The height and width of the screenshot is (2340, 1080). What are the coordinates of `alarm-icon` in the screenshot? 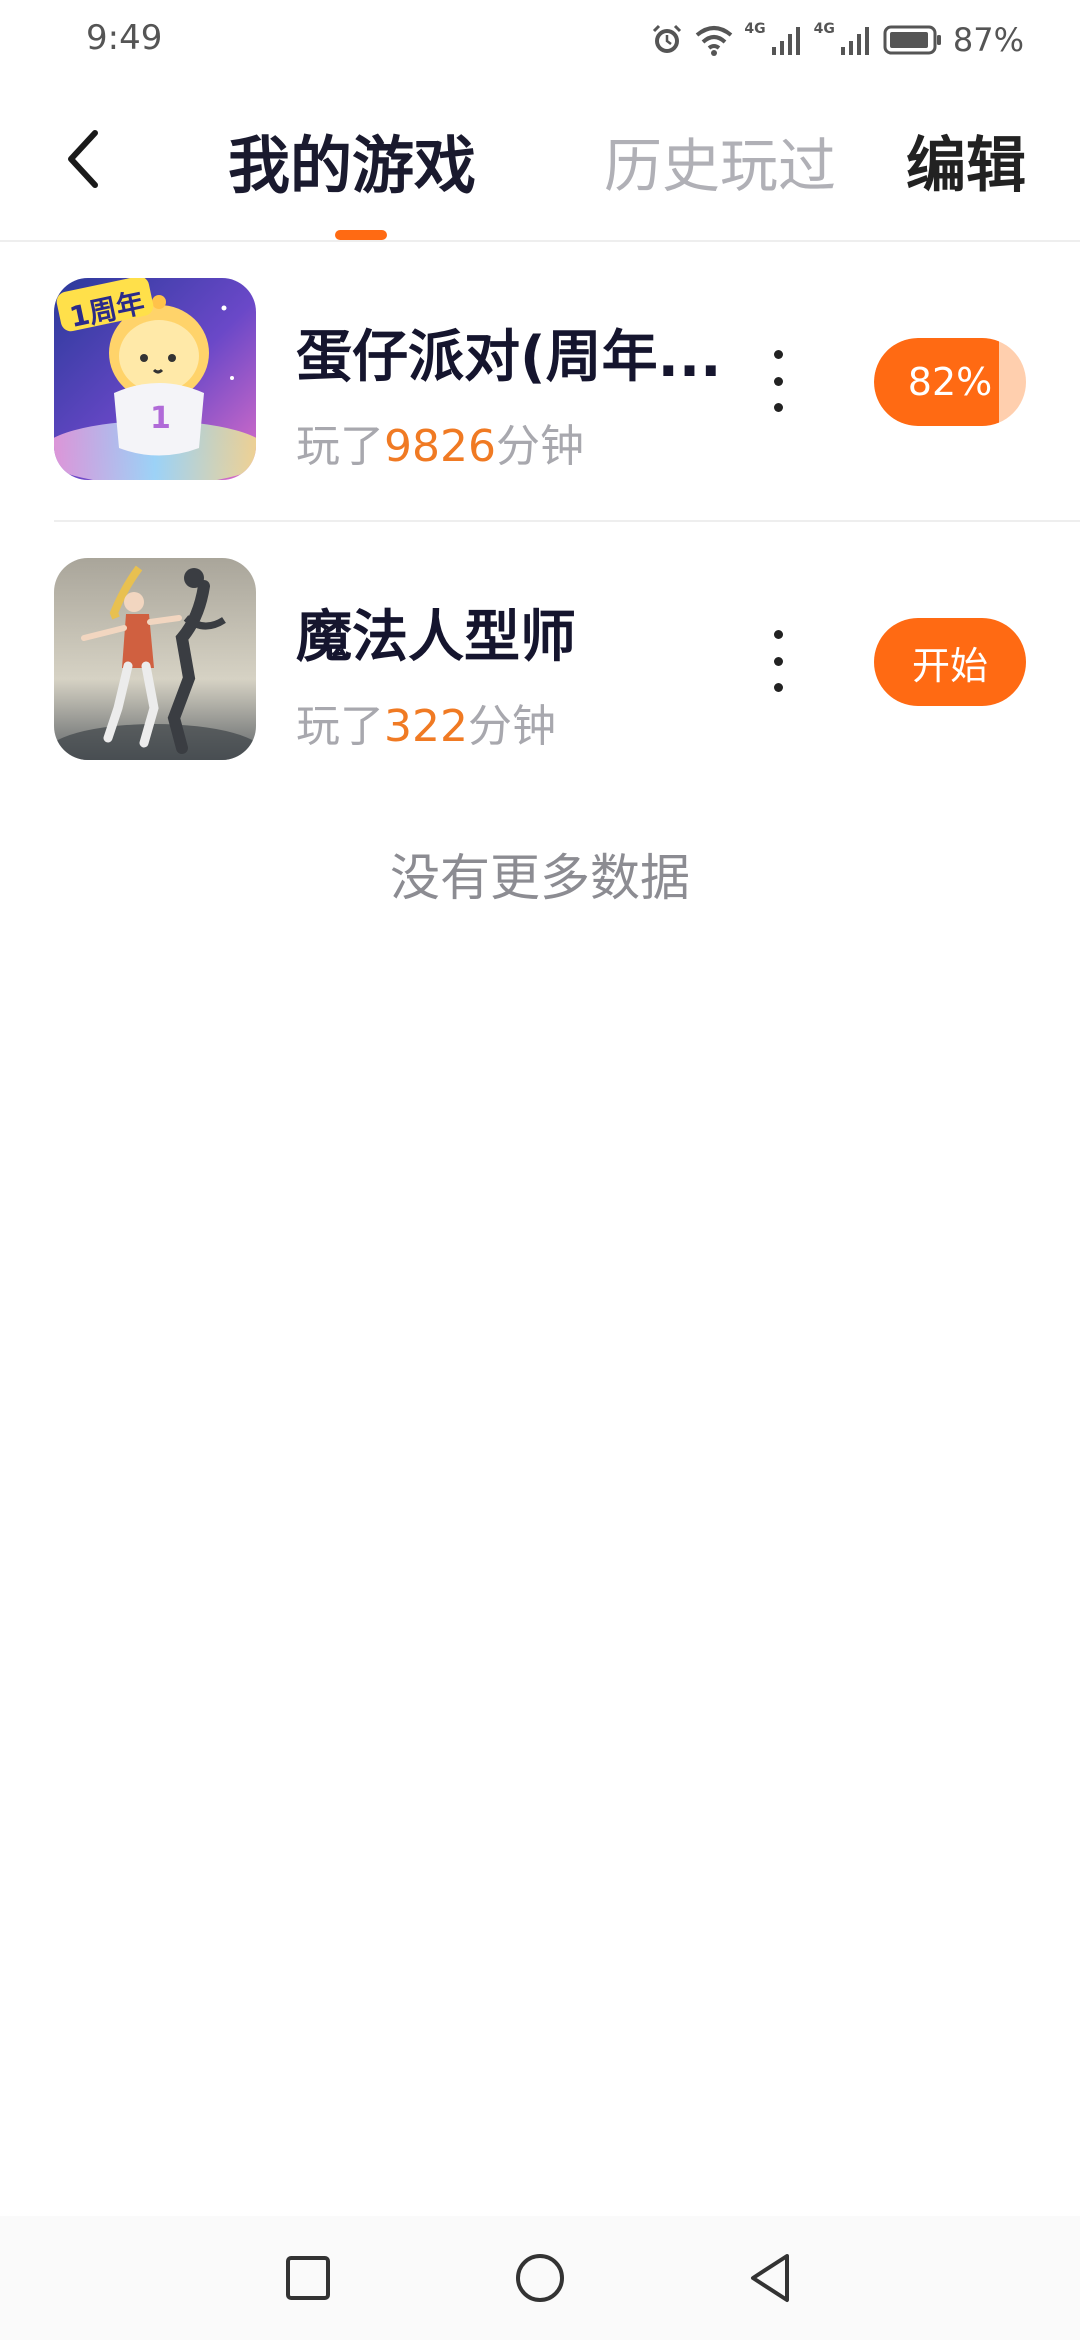 It's located at (667, 38).